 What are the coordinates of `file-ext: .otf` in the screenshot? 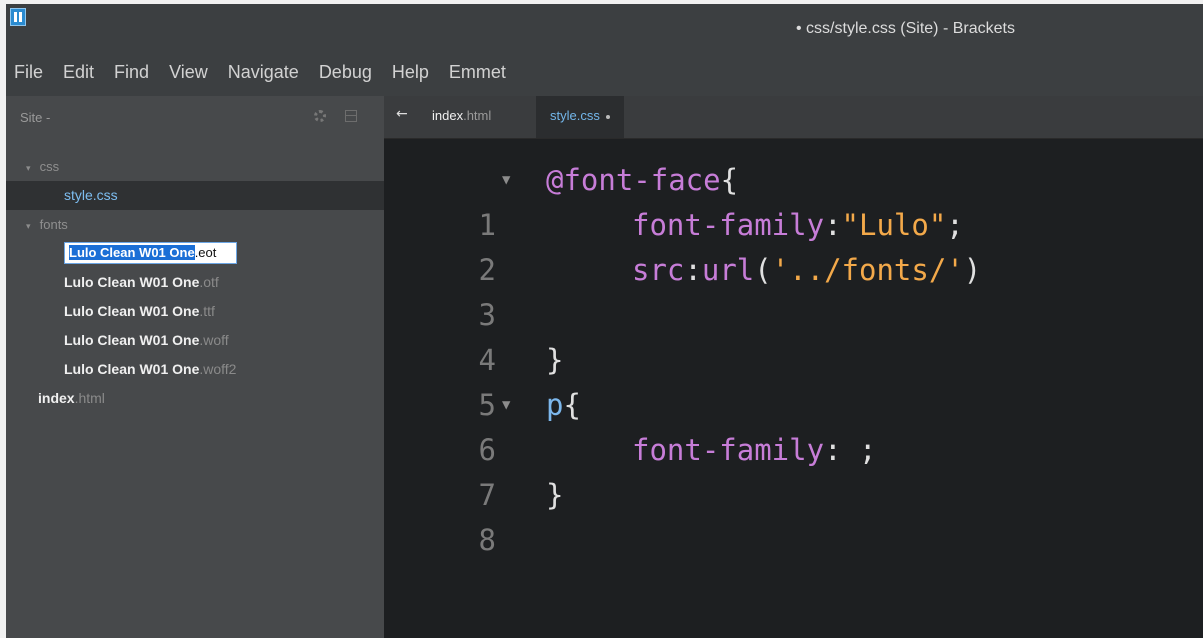 It's located at (209, 282).